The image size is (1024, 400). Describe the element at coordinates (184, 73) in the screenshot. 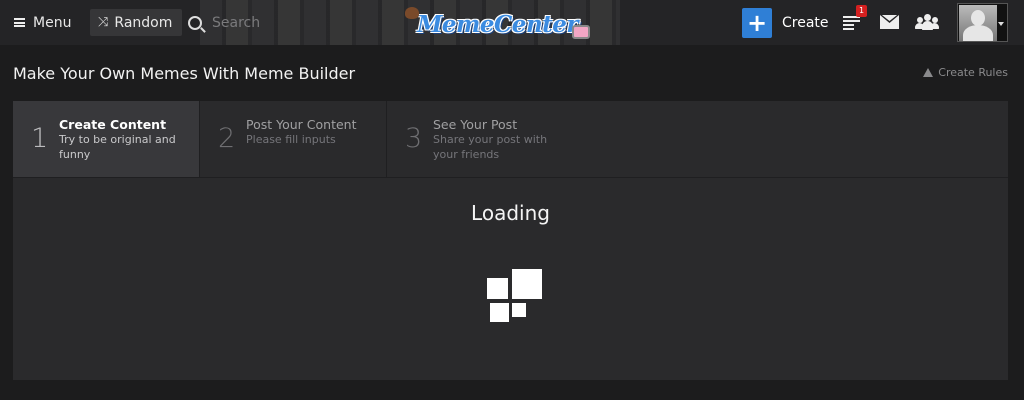

I see `page-title: Make Your Own Memes With Meme Builder` at that location.